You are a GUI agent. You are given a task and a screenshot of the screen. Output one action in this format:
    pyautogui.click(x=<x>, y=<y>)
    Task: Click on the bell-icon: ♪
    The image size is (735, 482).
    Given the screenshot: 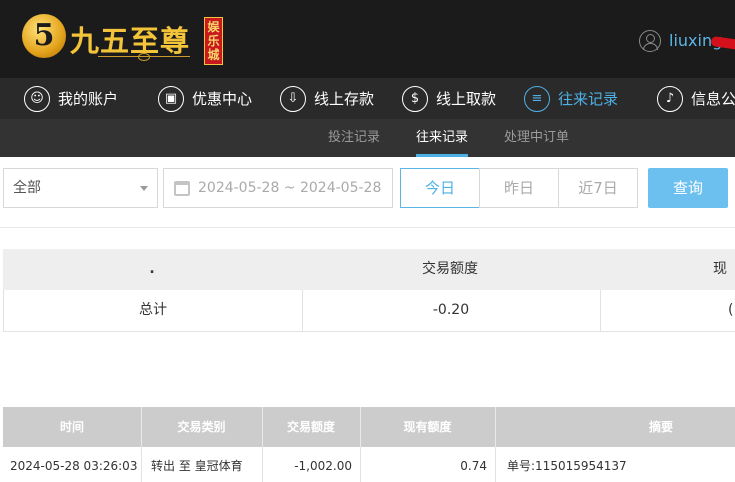 What is the action you would take?
    pyautogui.click(x=670, y=98)
    